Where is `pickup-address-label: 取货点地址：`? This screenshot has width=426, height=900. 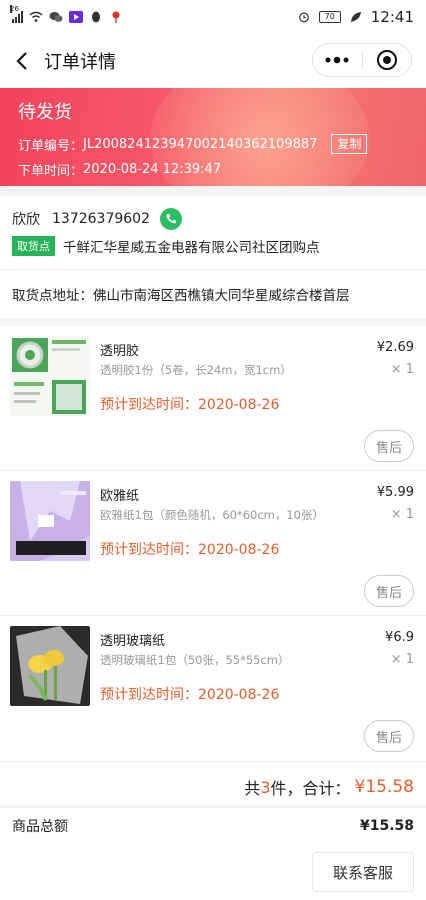 pickup-address-label: 取货点地址： is located at coordinates (52, 296).